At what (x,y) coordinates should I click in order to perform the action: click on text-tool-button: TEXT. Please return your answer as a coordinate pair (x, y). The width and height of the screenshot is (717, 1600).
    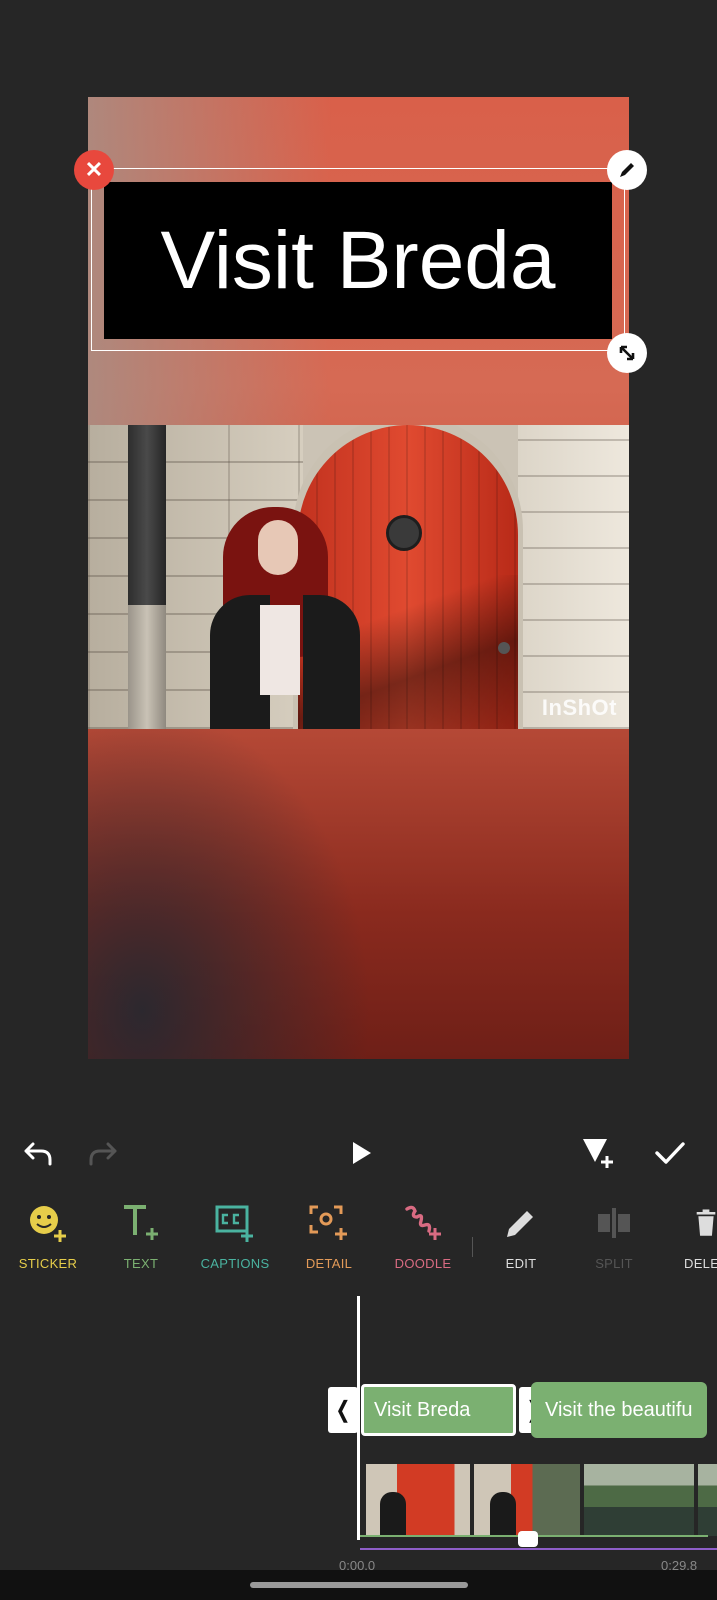
    Looking at the image, I should click on (141, 1245).